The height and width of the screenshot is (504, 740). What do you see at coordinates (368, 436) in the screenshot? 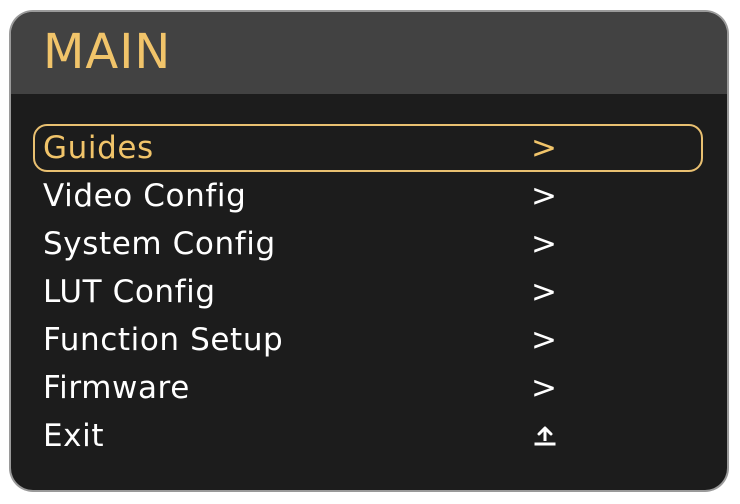
I see `menu-item-exit: Exit` at bounding box center [368, 436].